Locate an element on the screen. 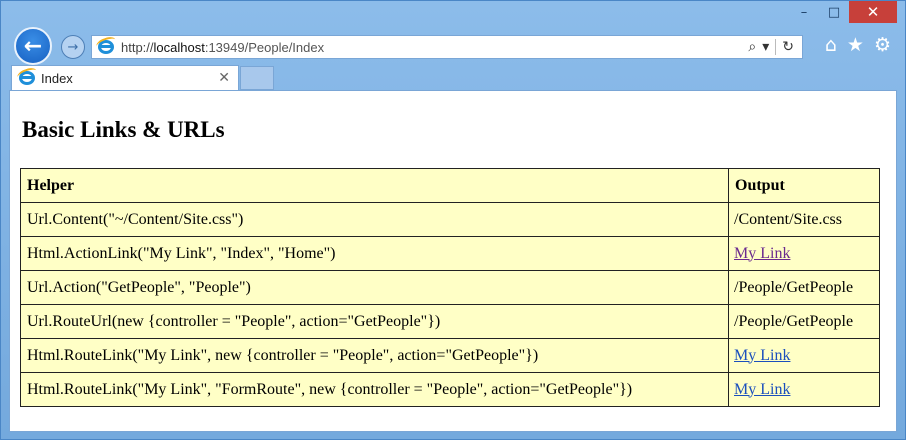  helper-cell: Url.Content("~/Content/Site.css") is located at coordinates (374, 219).